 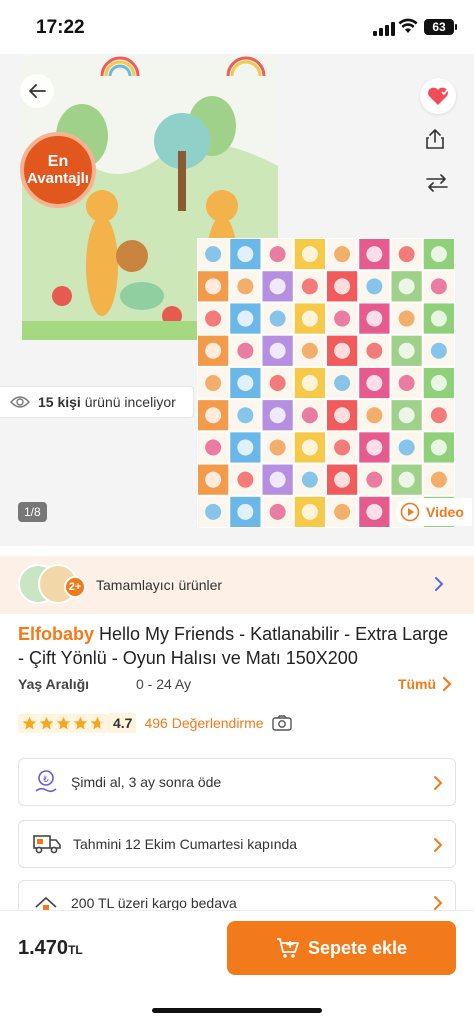 I want to click on rating-score: 4.7, so click(x=123, y=723).